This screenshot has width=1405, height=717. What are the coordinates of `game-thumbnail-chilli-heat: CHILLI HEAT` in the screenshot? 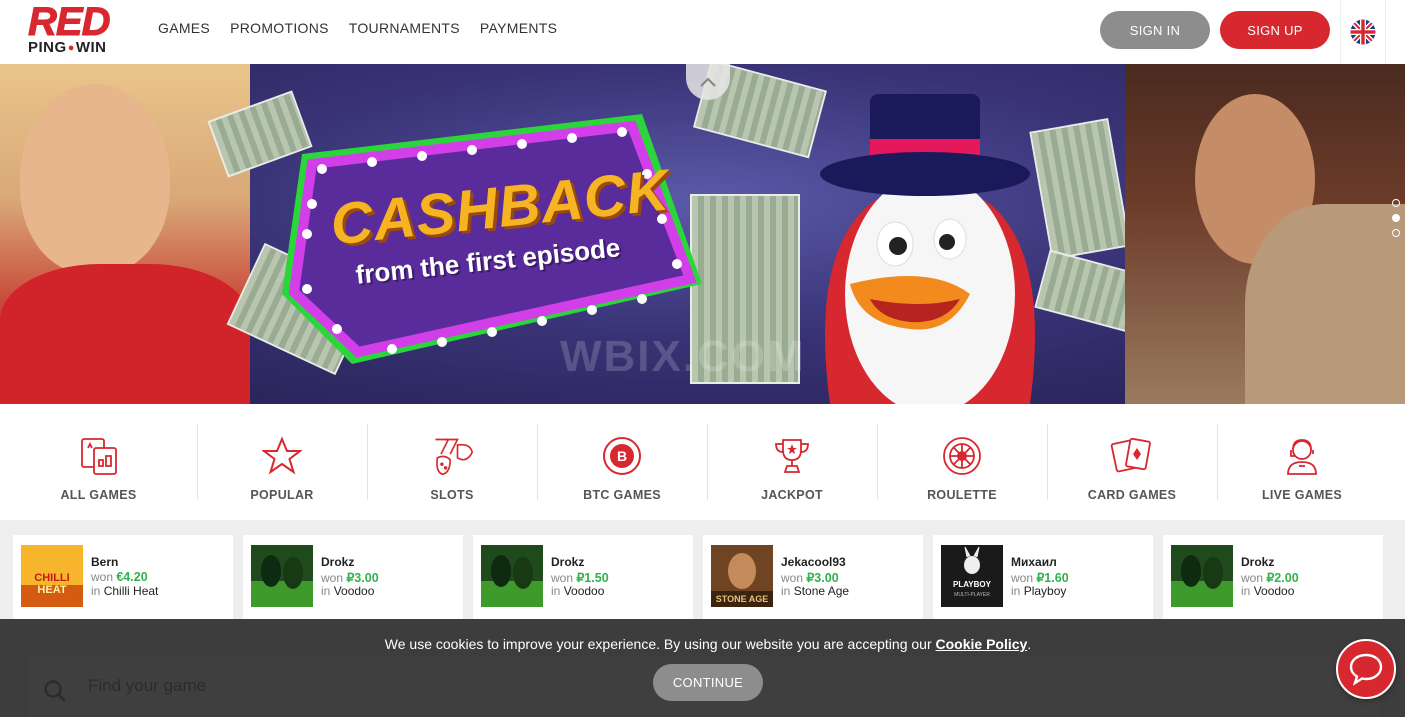 It's located at (52, 576).